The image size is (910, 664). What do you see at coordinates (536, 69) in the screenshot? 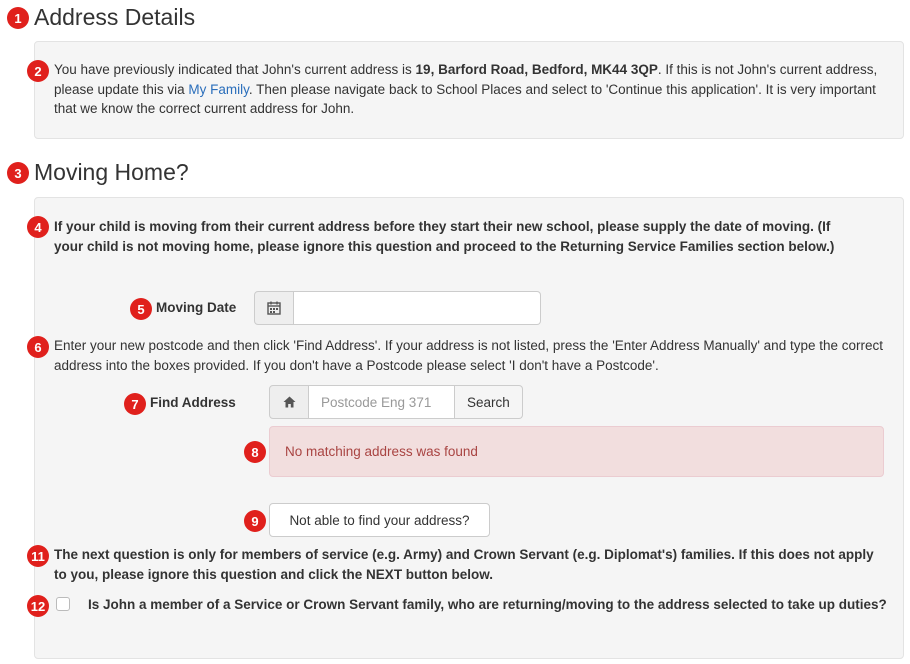
I see `current-address: 19, Barford Road, Bedford, MK44 3QP` at bounding box center [536, 69].